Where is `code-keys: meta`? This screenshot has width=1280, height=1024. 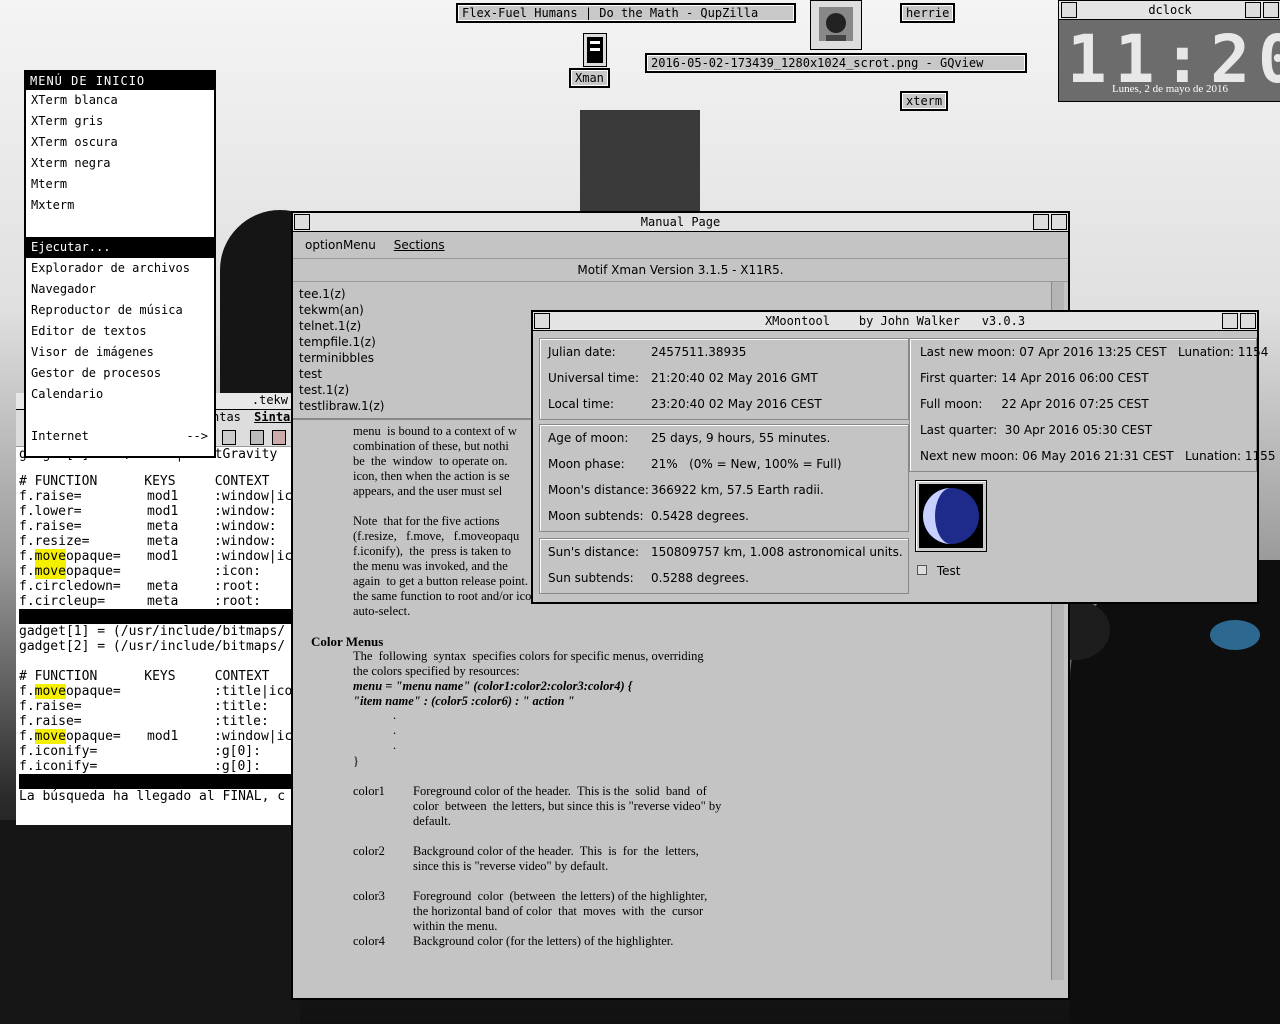 code-keys: meta is located at coordinates (163, 601).